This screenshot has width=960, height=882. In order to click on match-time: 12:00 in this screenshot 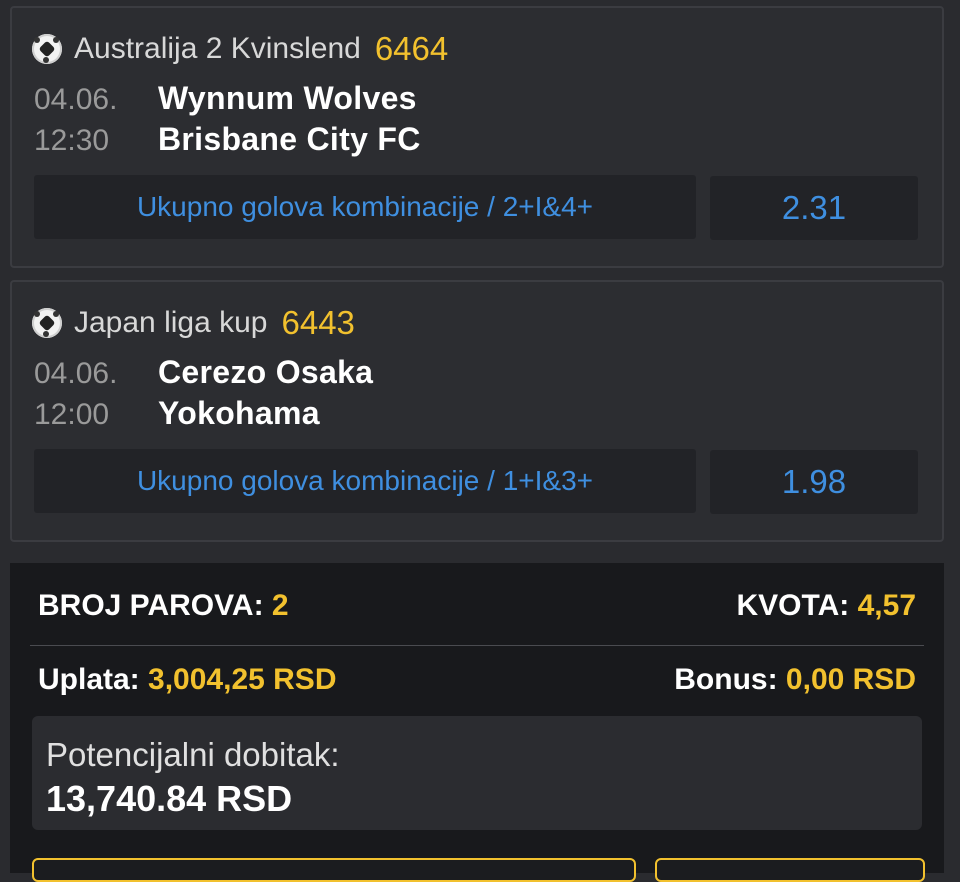, I will do `click(72, 414)`.